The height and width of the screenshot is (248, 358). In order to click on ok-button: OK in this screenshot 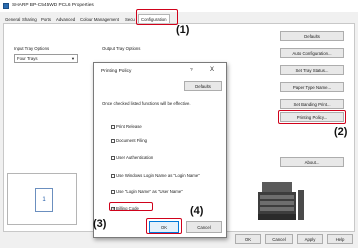, I will do `click(248, 239)`.